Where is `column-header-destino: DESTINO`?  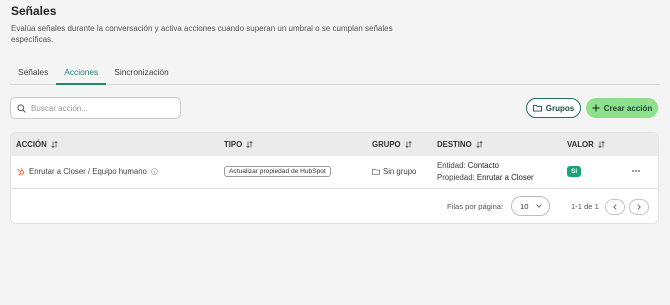
column-header-destino: DESTINO is located at coordinates (460, 144).